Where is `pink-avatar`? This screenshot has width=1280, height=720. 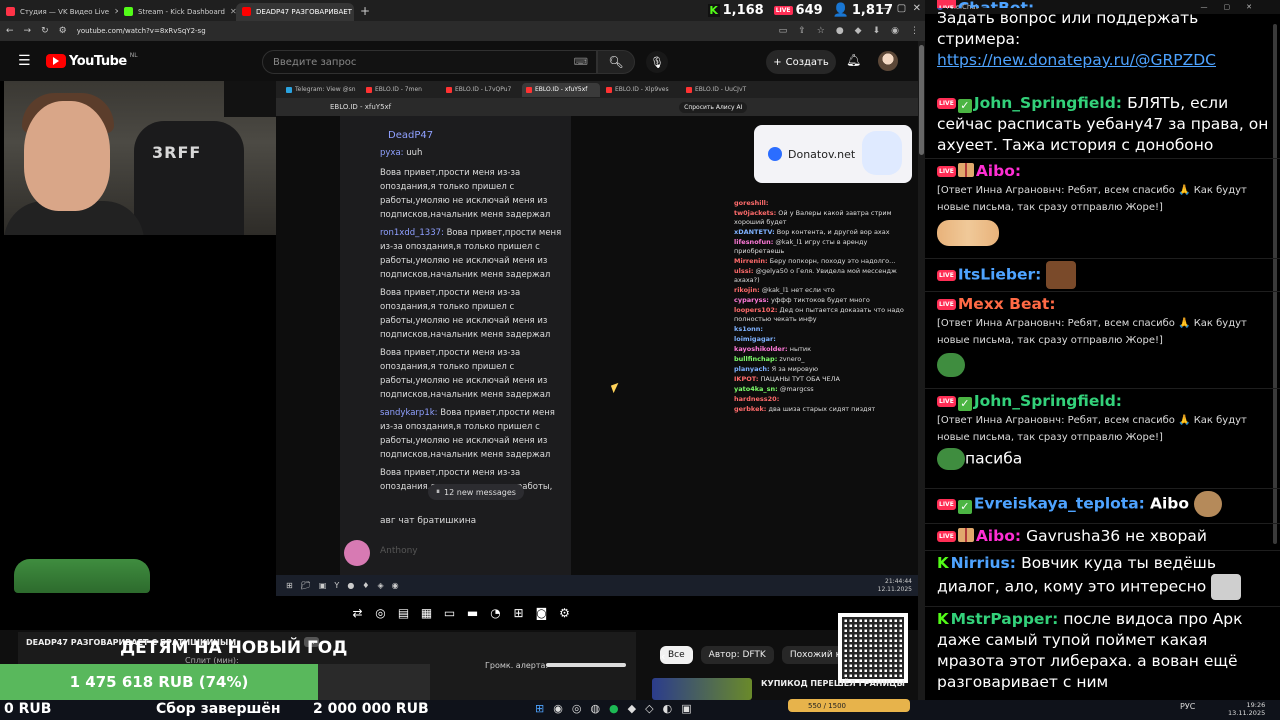
pink-avatar is located at coordinates (357, 553).